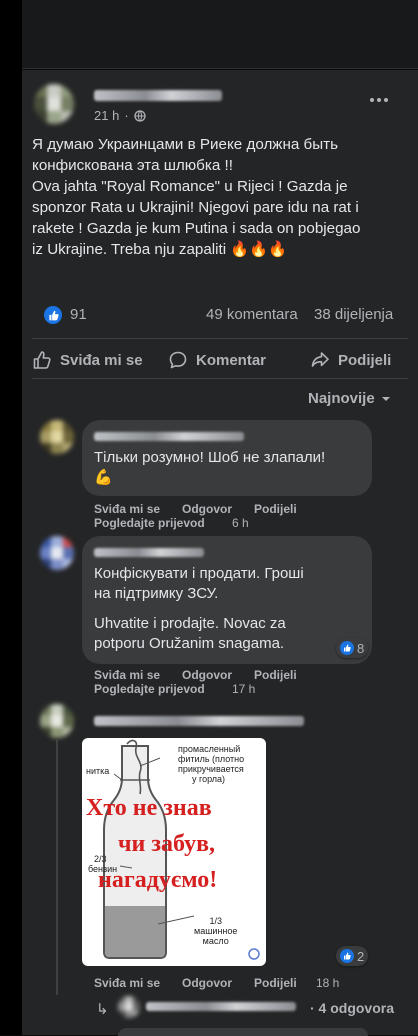 This screenshot has height=1036, width=418. What do you see at coordinates (385, 398) in the screenshot?
I see `caret-down-icon` at bounding box center [385, 398].